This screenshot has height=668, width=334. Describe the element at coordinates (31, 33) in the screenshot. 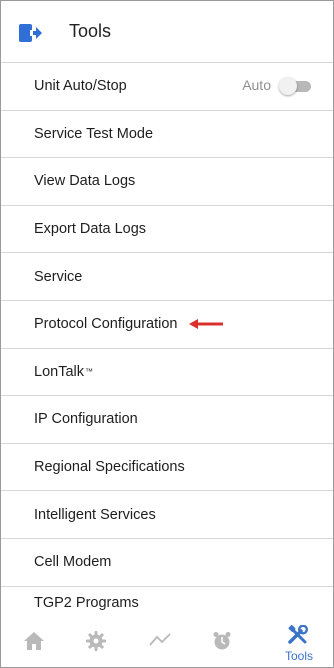

I see `exit-arrow-icon` at that location.